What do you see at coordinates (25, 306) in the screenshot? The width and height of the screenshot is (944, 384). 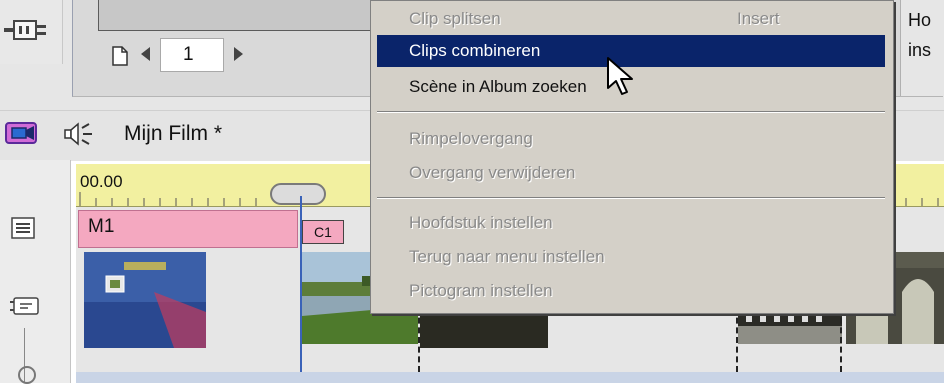 I see `chapter-track-icon` at bounding box center [25, 306].